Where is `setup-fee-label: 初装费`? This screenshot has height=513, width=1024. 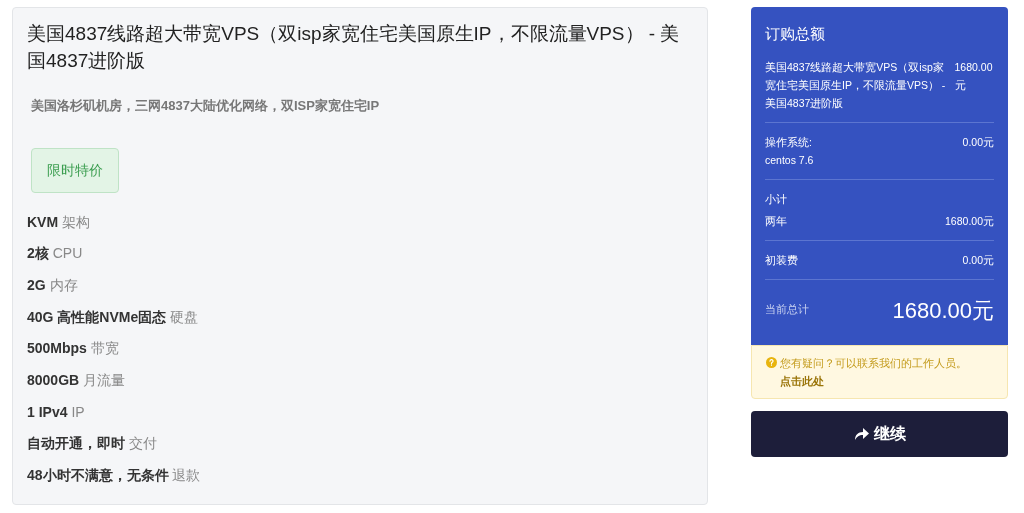
setup-fee-label: 初装费 is located at coordinates (781, 260).